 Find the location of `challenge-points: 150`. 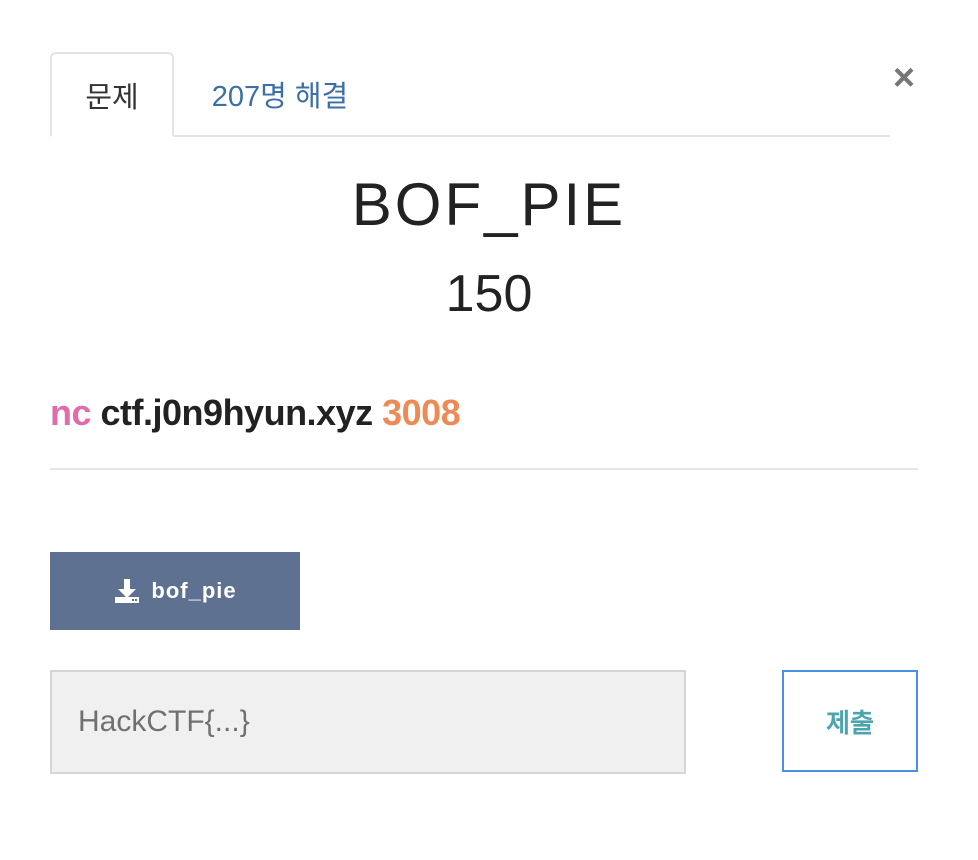

challenge-points: 150 is located at coordinates (489, 294).